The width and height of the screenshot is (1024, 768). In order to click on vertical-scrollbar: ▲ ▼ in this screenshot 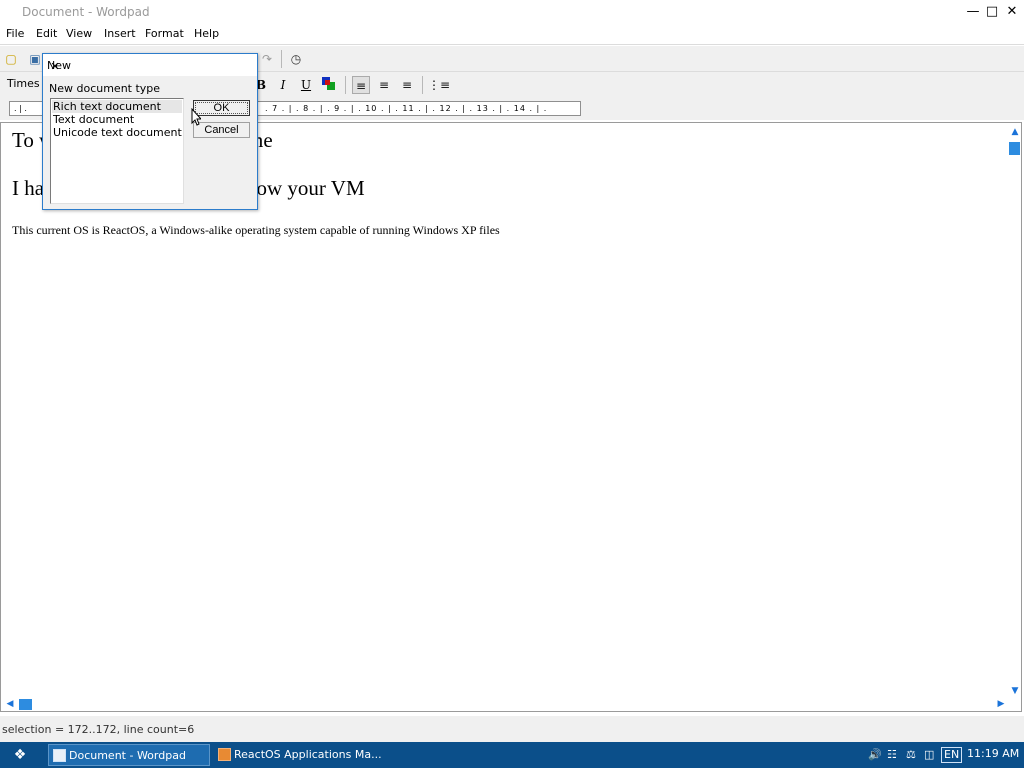, I will do `click(1014, 411)`.